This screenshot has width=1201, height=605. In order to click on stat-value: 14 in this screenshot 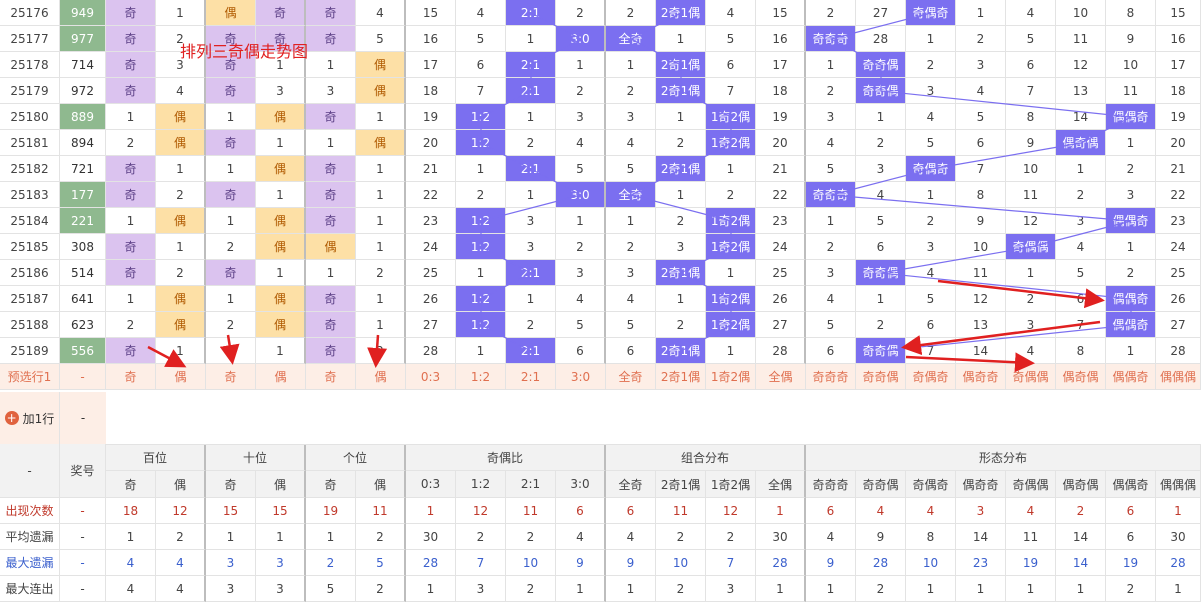, I will do `click(1081, 563)`.